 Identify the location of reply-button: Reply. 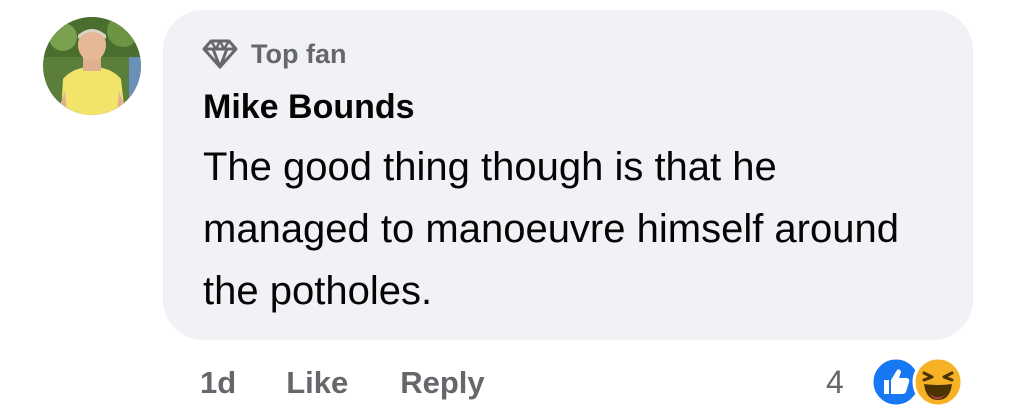
(442, 383).